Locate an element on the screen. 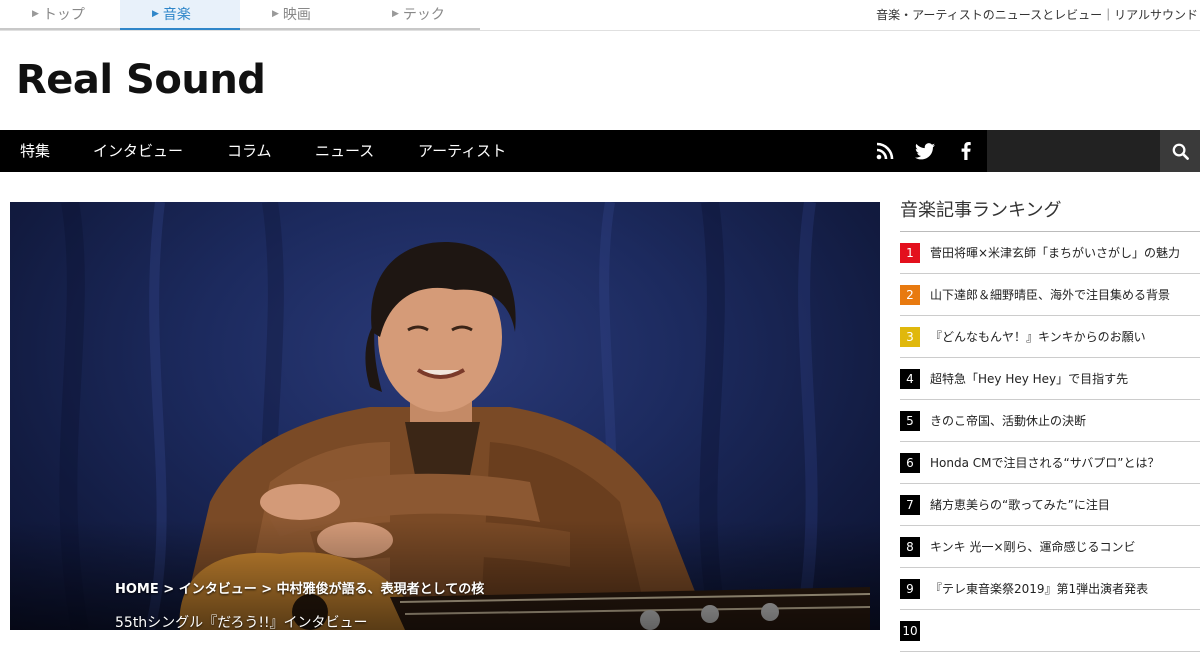 The width and height of the screenshot is (1200, 652). tab-label: トップ is located at coordinates (63, 15).